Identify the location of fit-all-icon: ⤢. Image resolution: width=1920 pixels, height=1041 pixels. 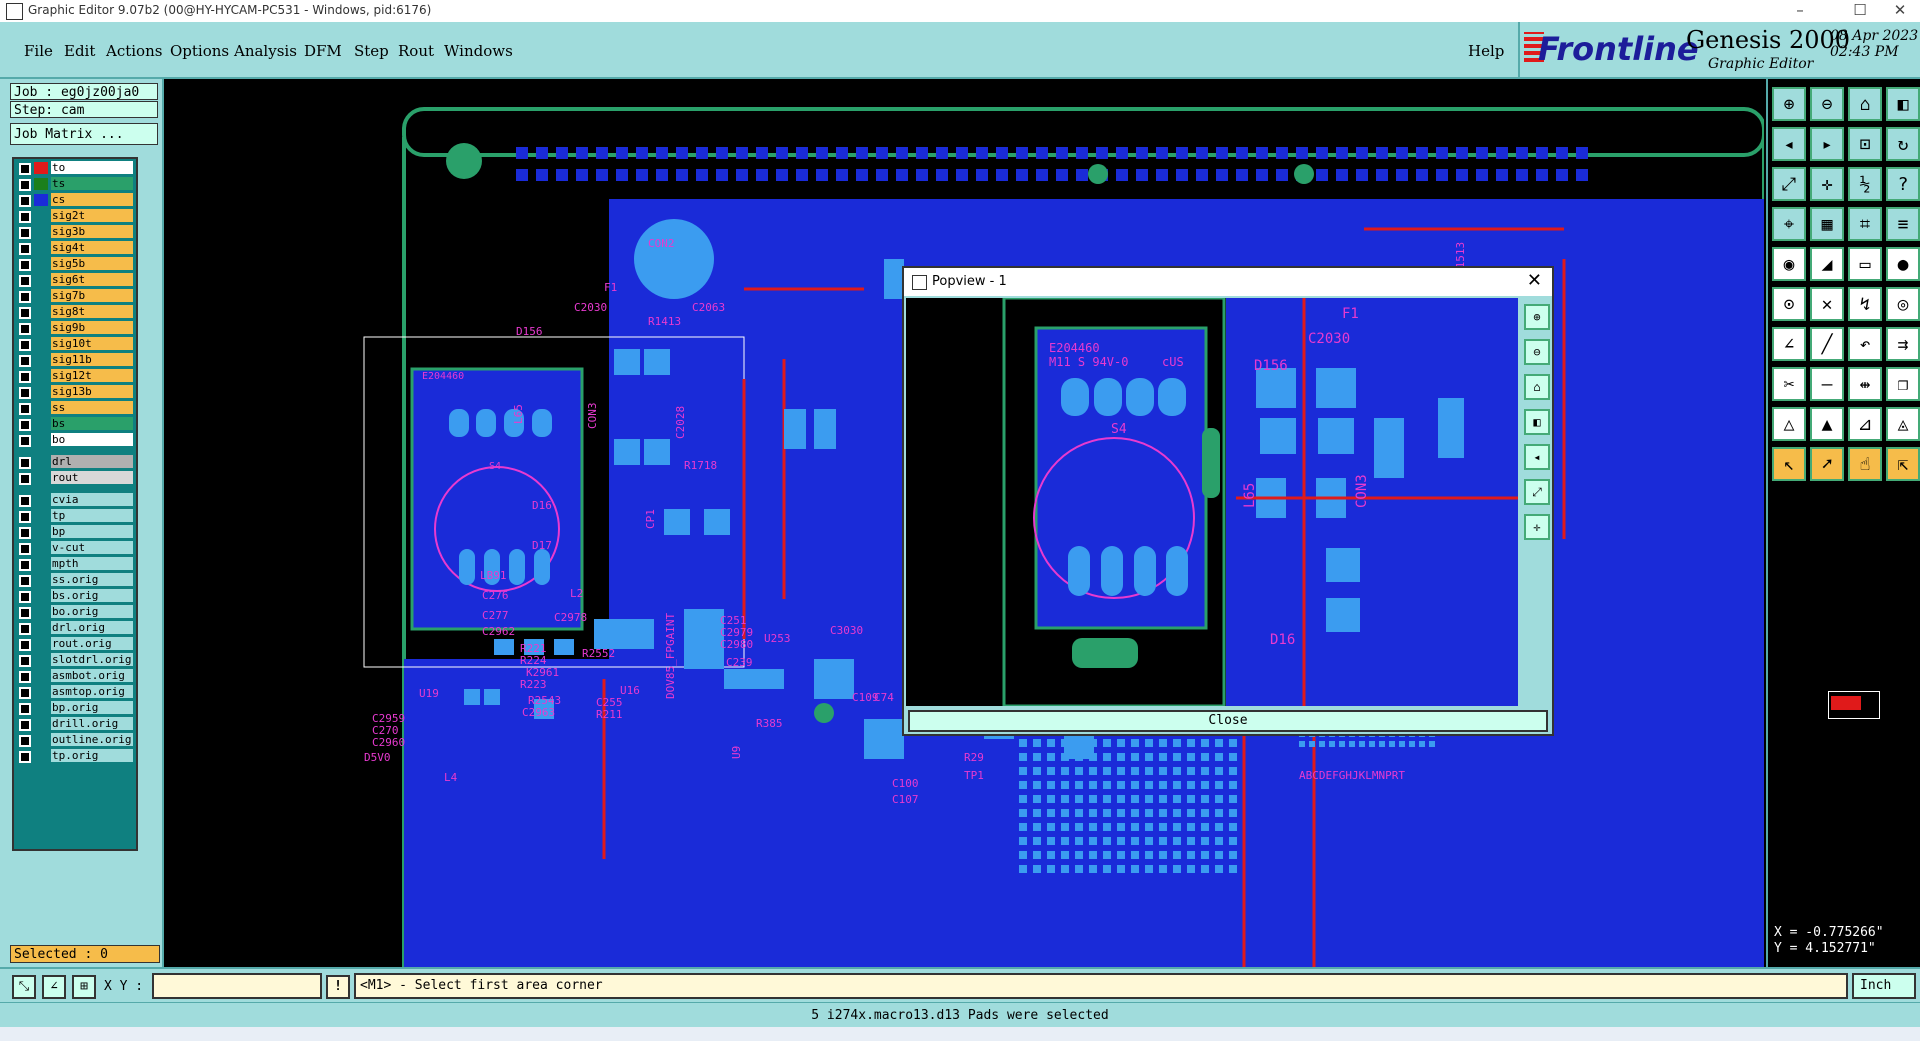
(1789, 184).